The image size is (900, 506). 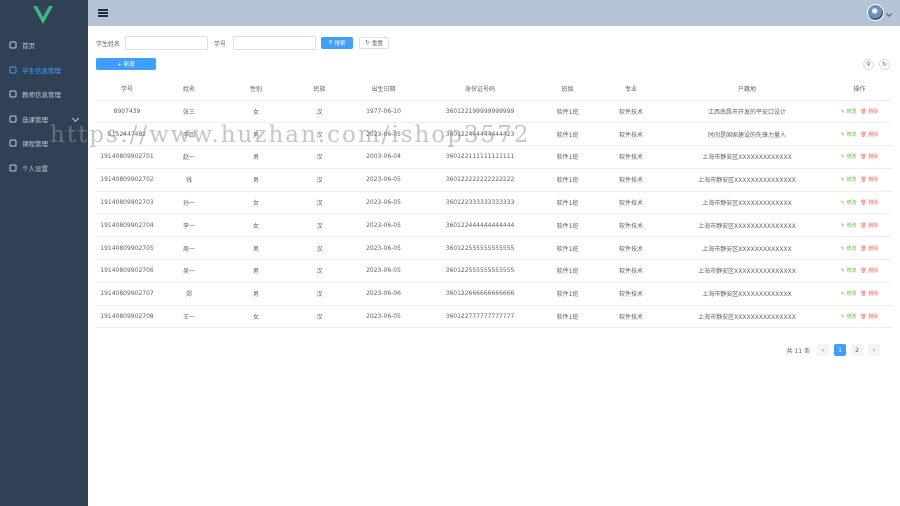 What do you see at coordinates (44, 45) in the screenshot?
I see `sidebar-item: 首页` at bounding box center [44, 45].